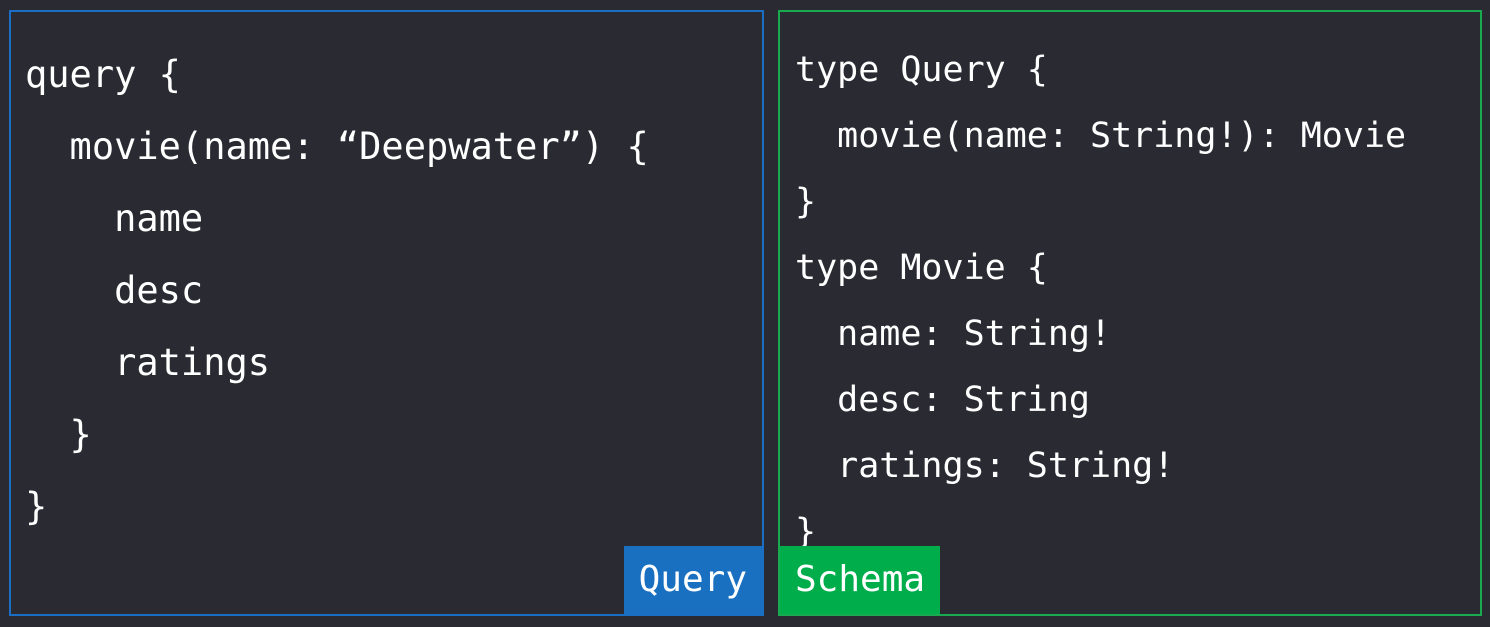 The image size is (1490, 627). I want to click on schema-label-tag: Schema, so click(860, 580).